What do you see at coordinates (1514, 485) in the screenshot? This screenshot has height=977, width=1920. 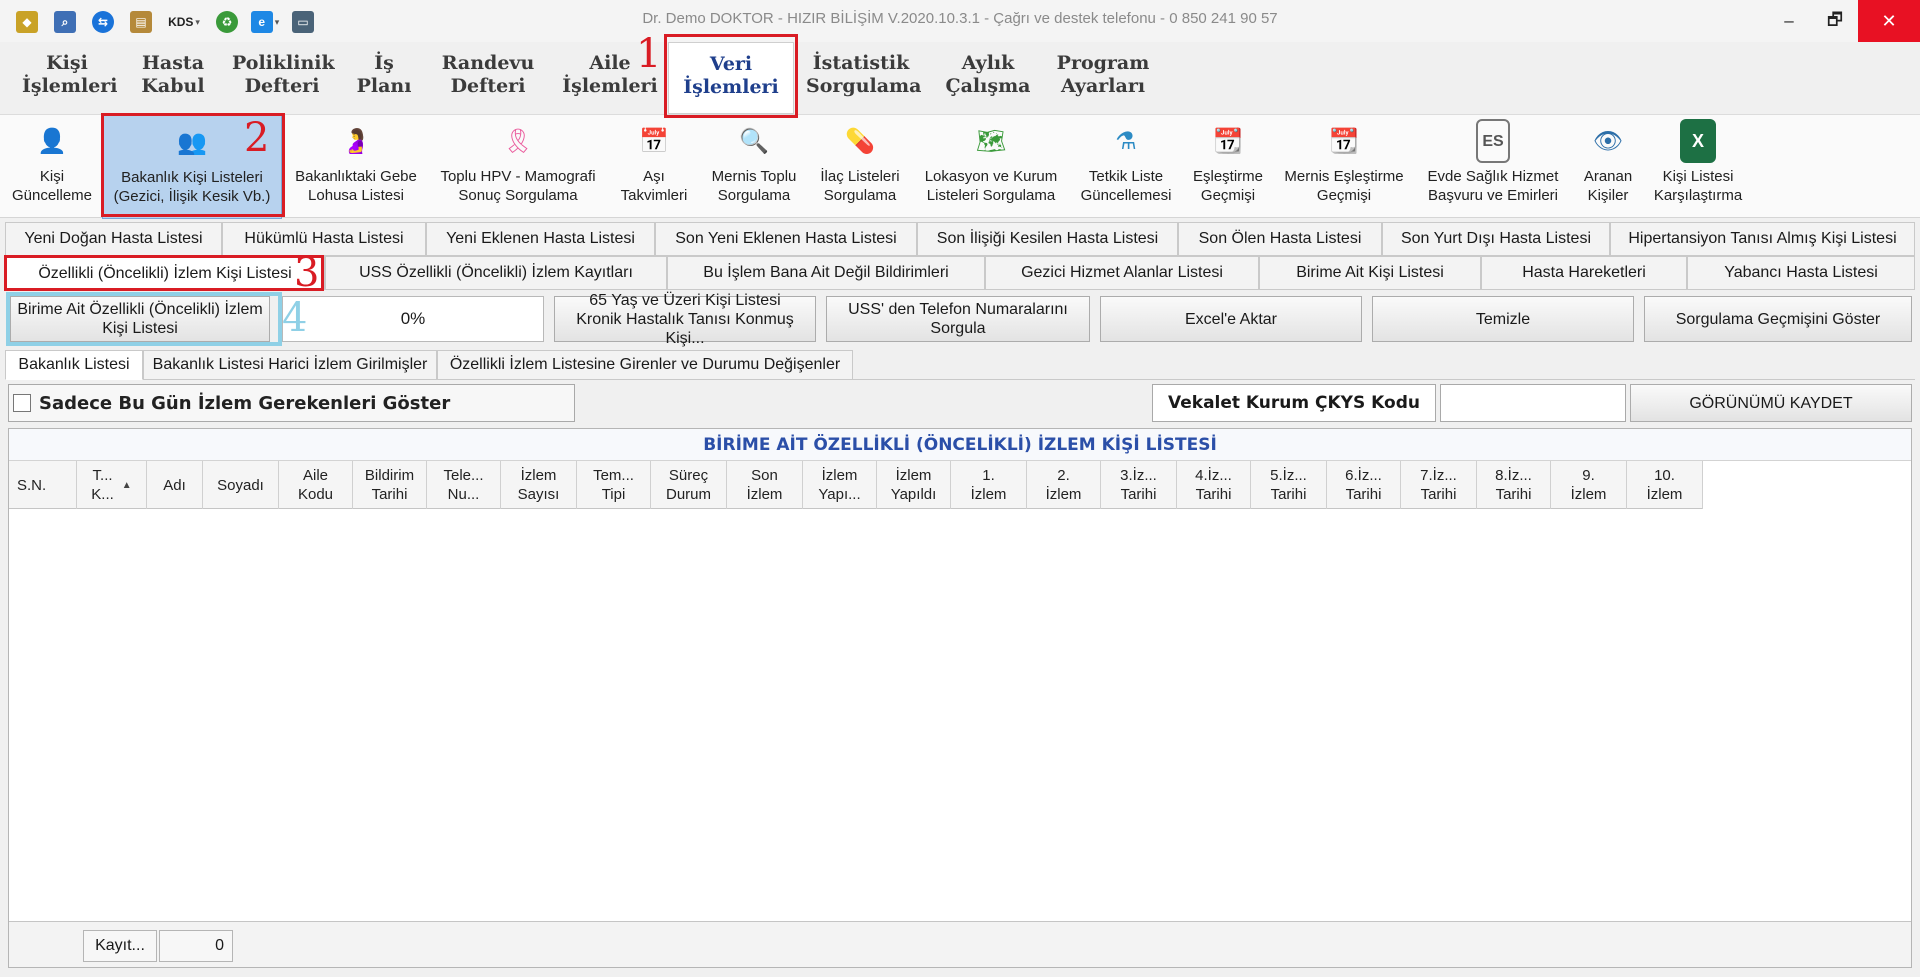 I see `col-izlem-8-tarihi: 8.İz... Tarihi` at bounding box center [1514, 485].